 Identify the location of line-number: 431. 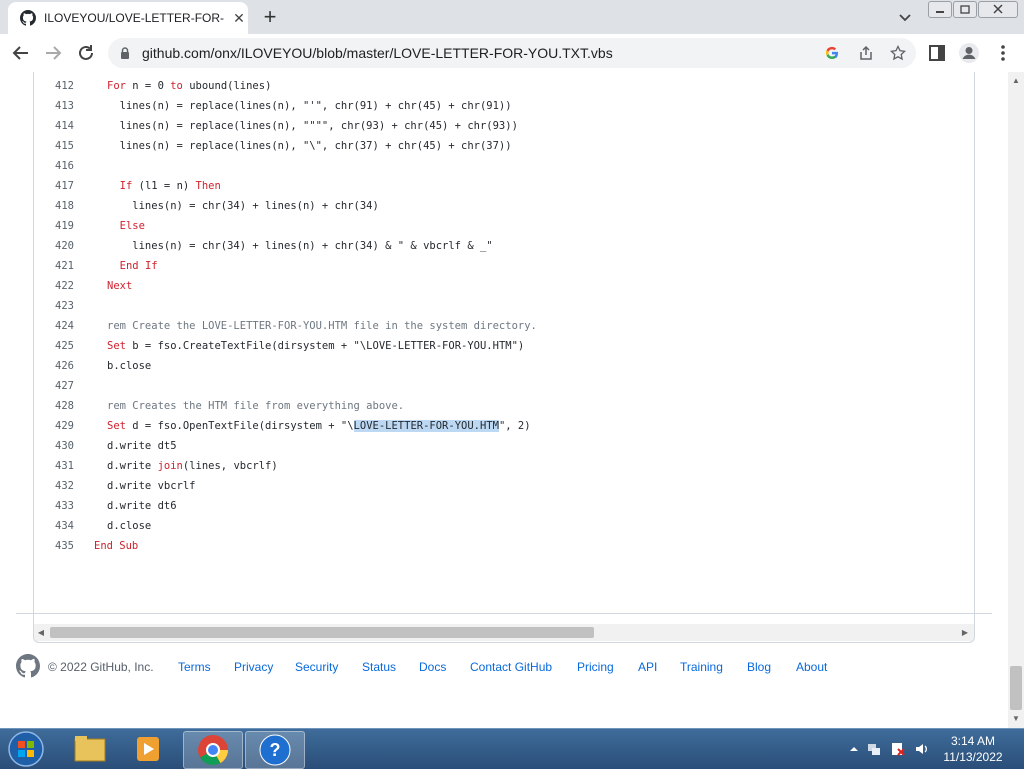
(54, 466).